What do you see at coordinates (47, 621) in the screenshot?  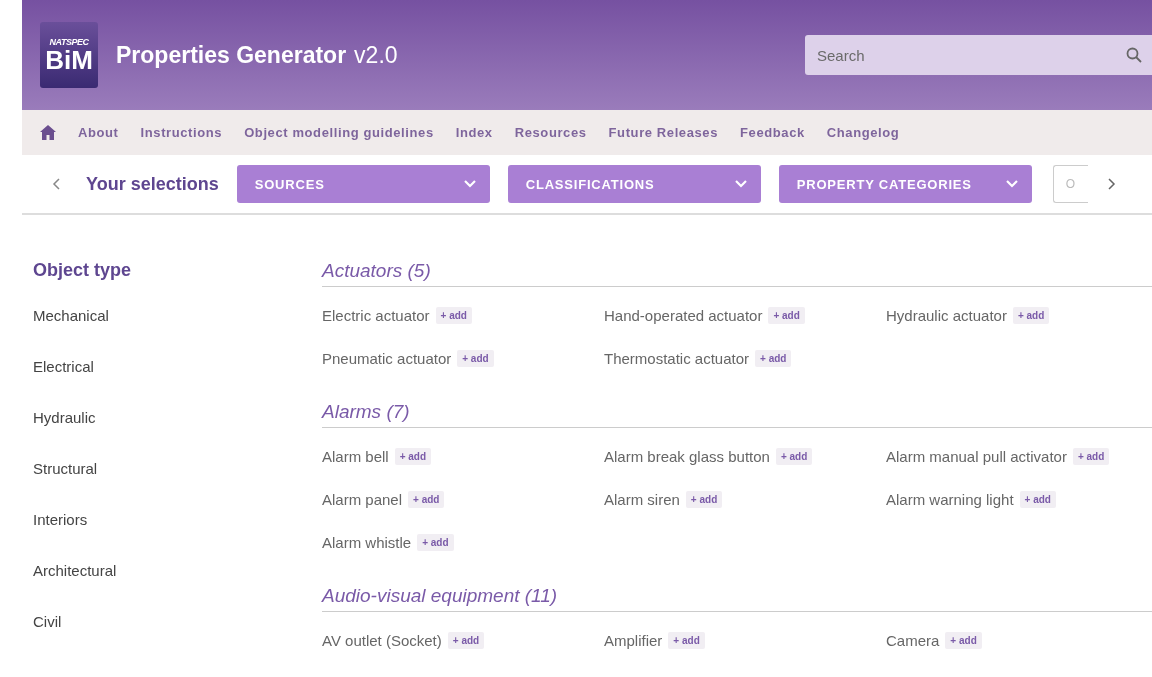 I see `sidebar-item: Civil` at bounding box center [47, 621].